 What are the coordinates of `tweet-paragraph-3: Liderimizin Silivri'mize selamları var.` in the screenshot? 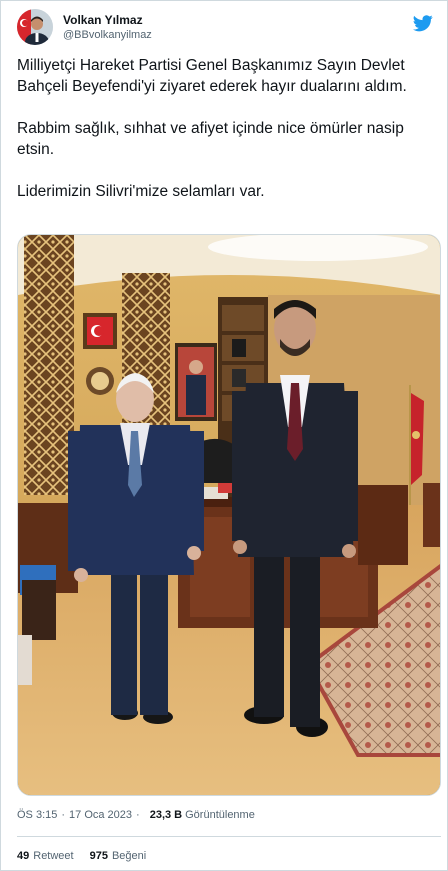 It's located at (141, 191).